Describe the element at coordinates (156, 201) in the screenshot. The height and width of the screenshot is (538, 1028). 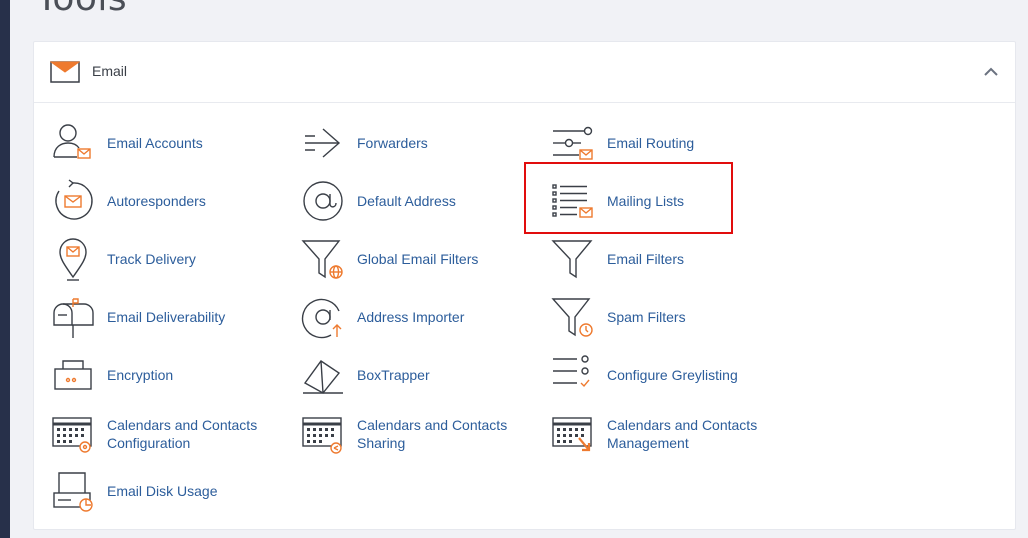
I see `tool-label: Autoresponders` at that location.